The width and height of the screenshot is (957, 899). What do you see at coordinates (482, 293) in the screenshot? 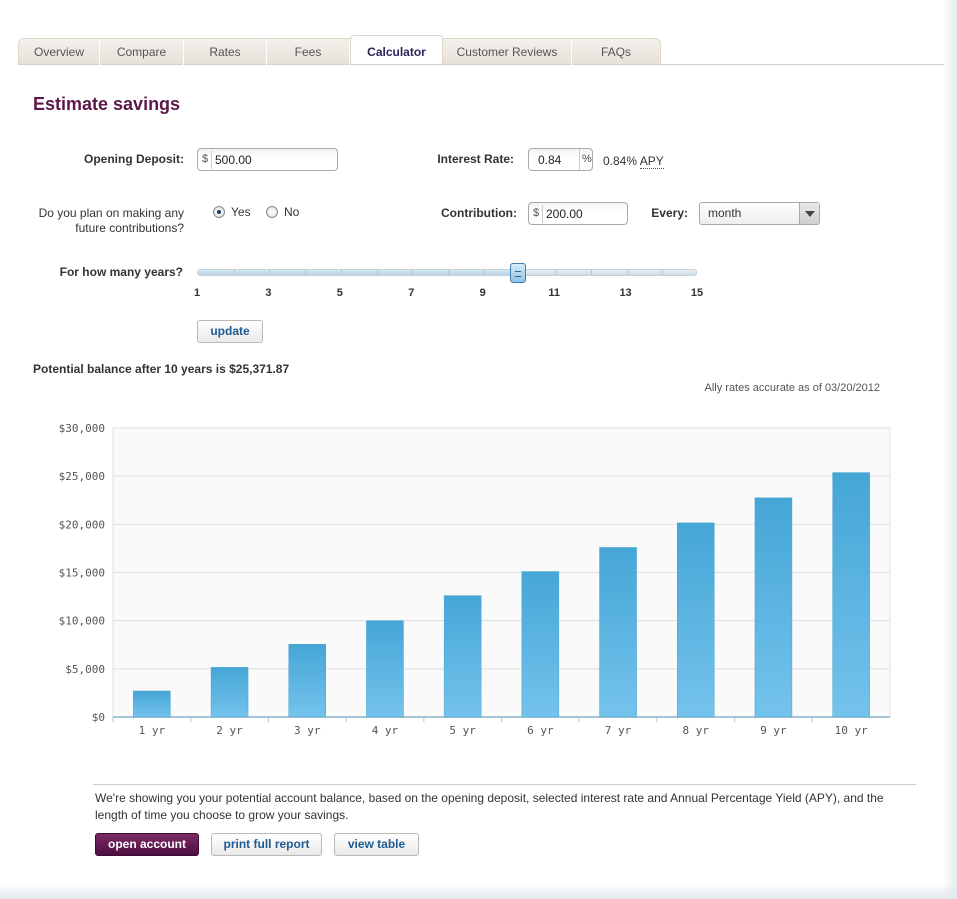
I see `years-tick-label: 9` at bounding box center [482, 293].